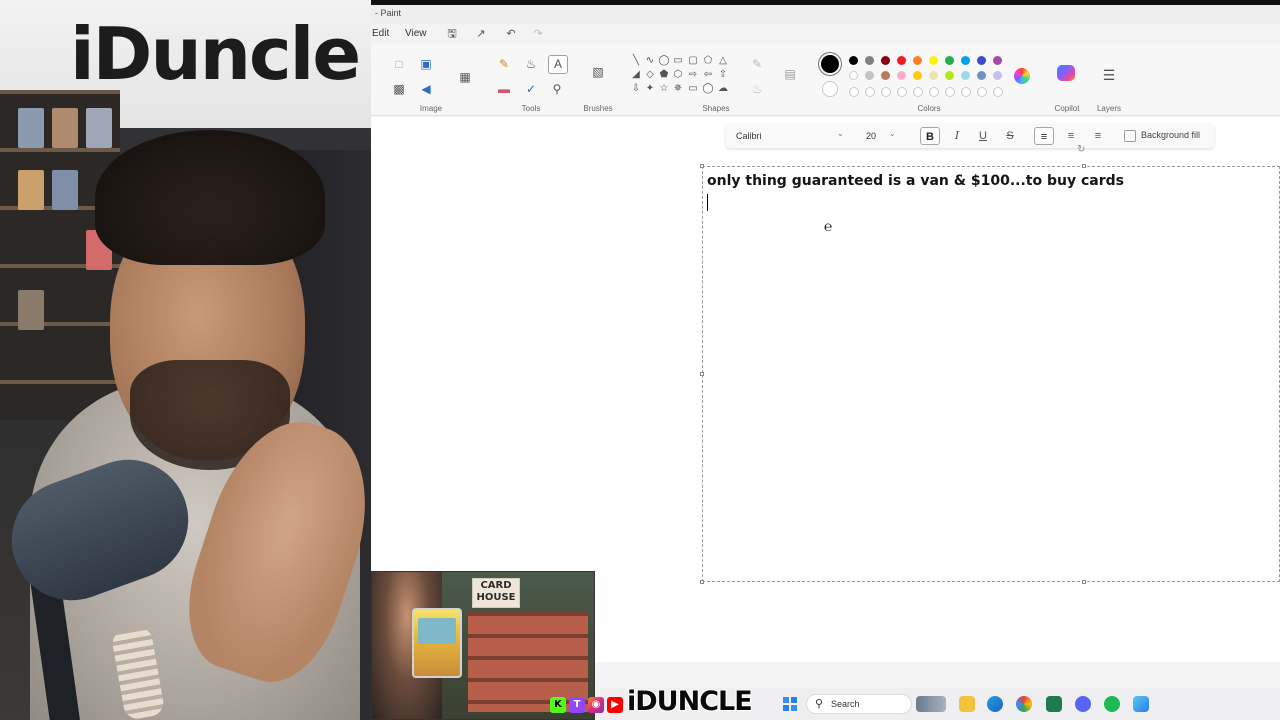  Describe the element at coordinates (650, 60) in the screenshot. I see `curve-shape-icon: ∿` at that location.